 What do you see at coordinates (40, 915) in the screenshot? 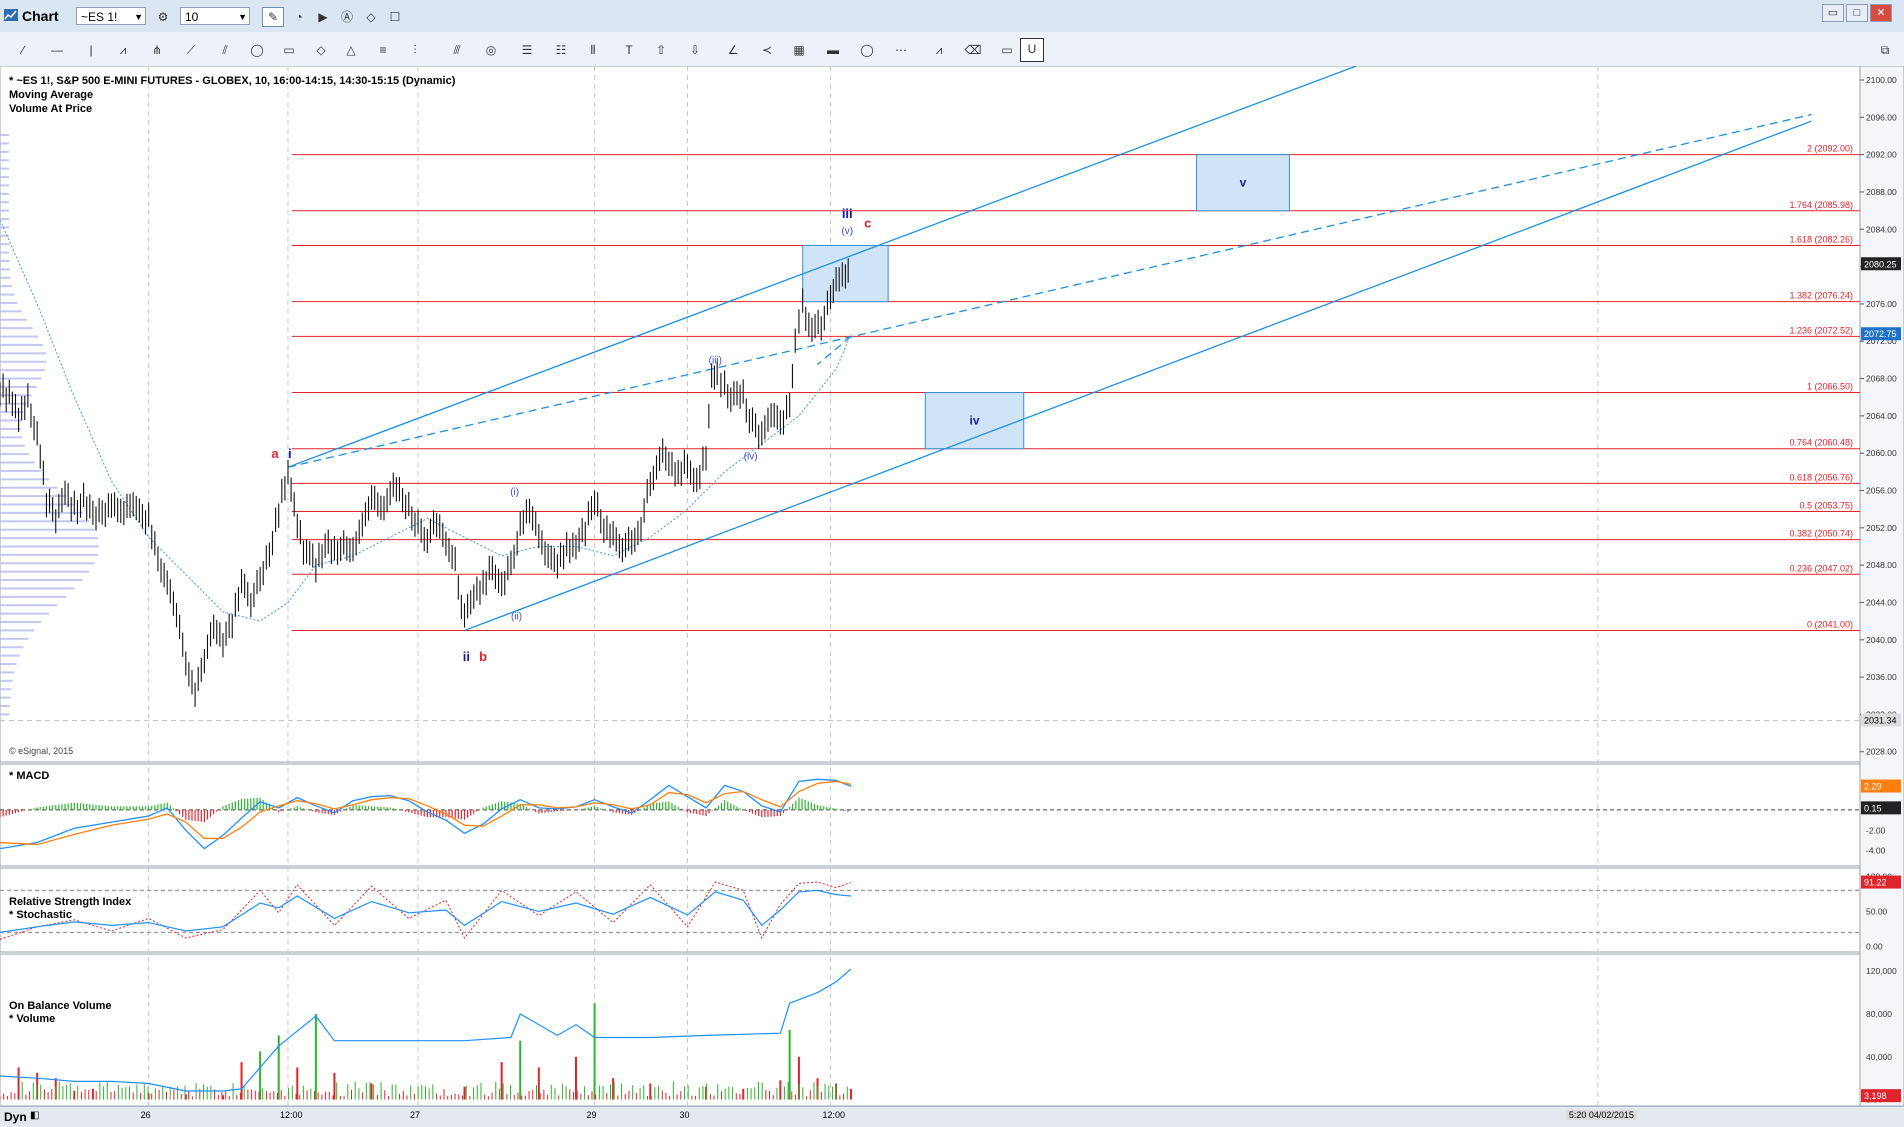
I see `stochastic-panel-label: * Stochastic` at bounding box center [40, 915].